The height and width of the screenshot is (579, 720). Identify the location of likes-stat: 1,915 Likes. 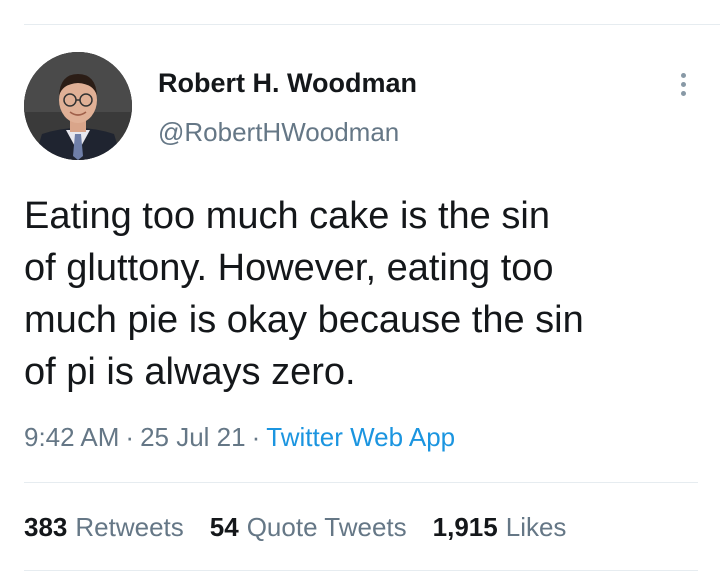
(500, 527).